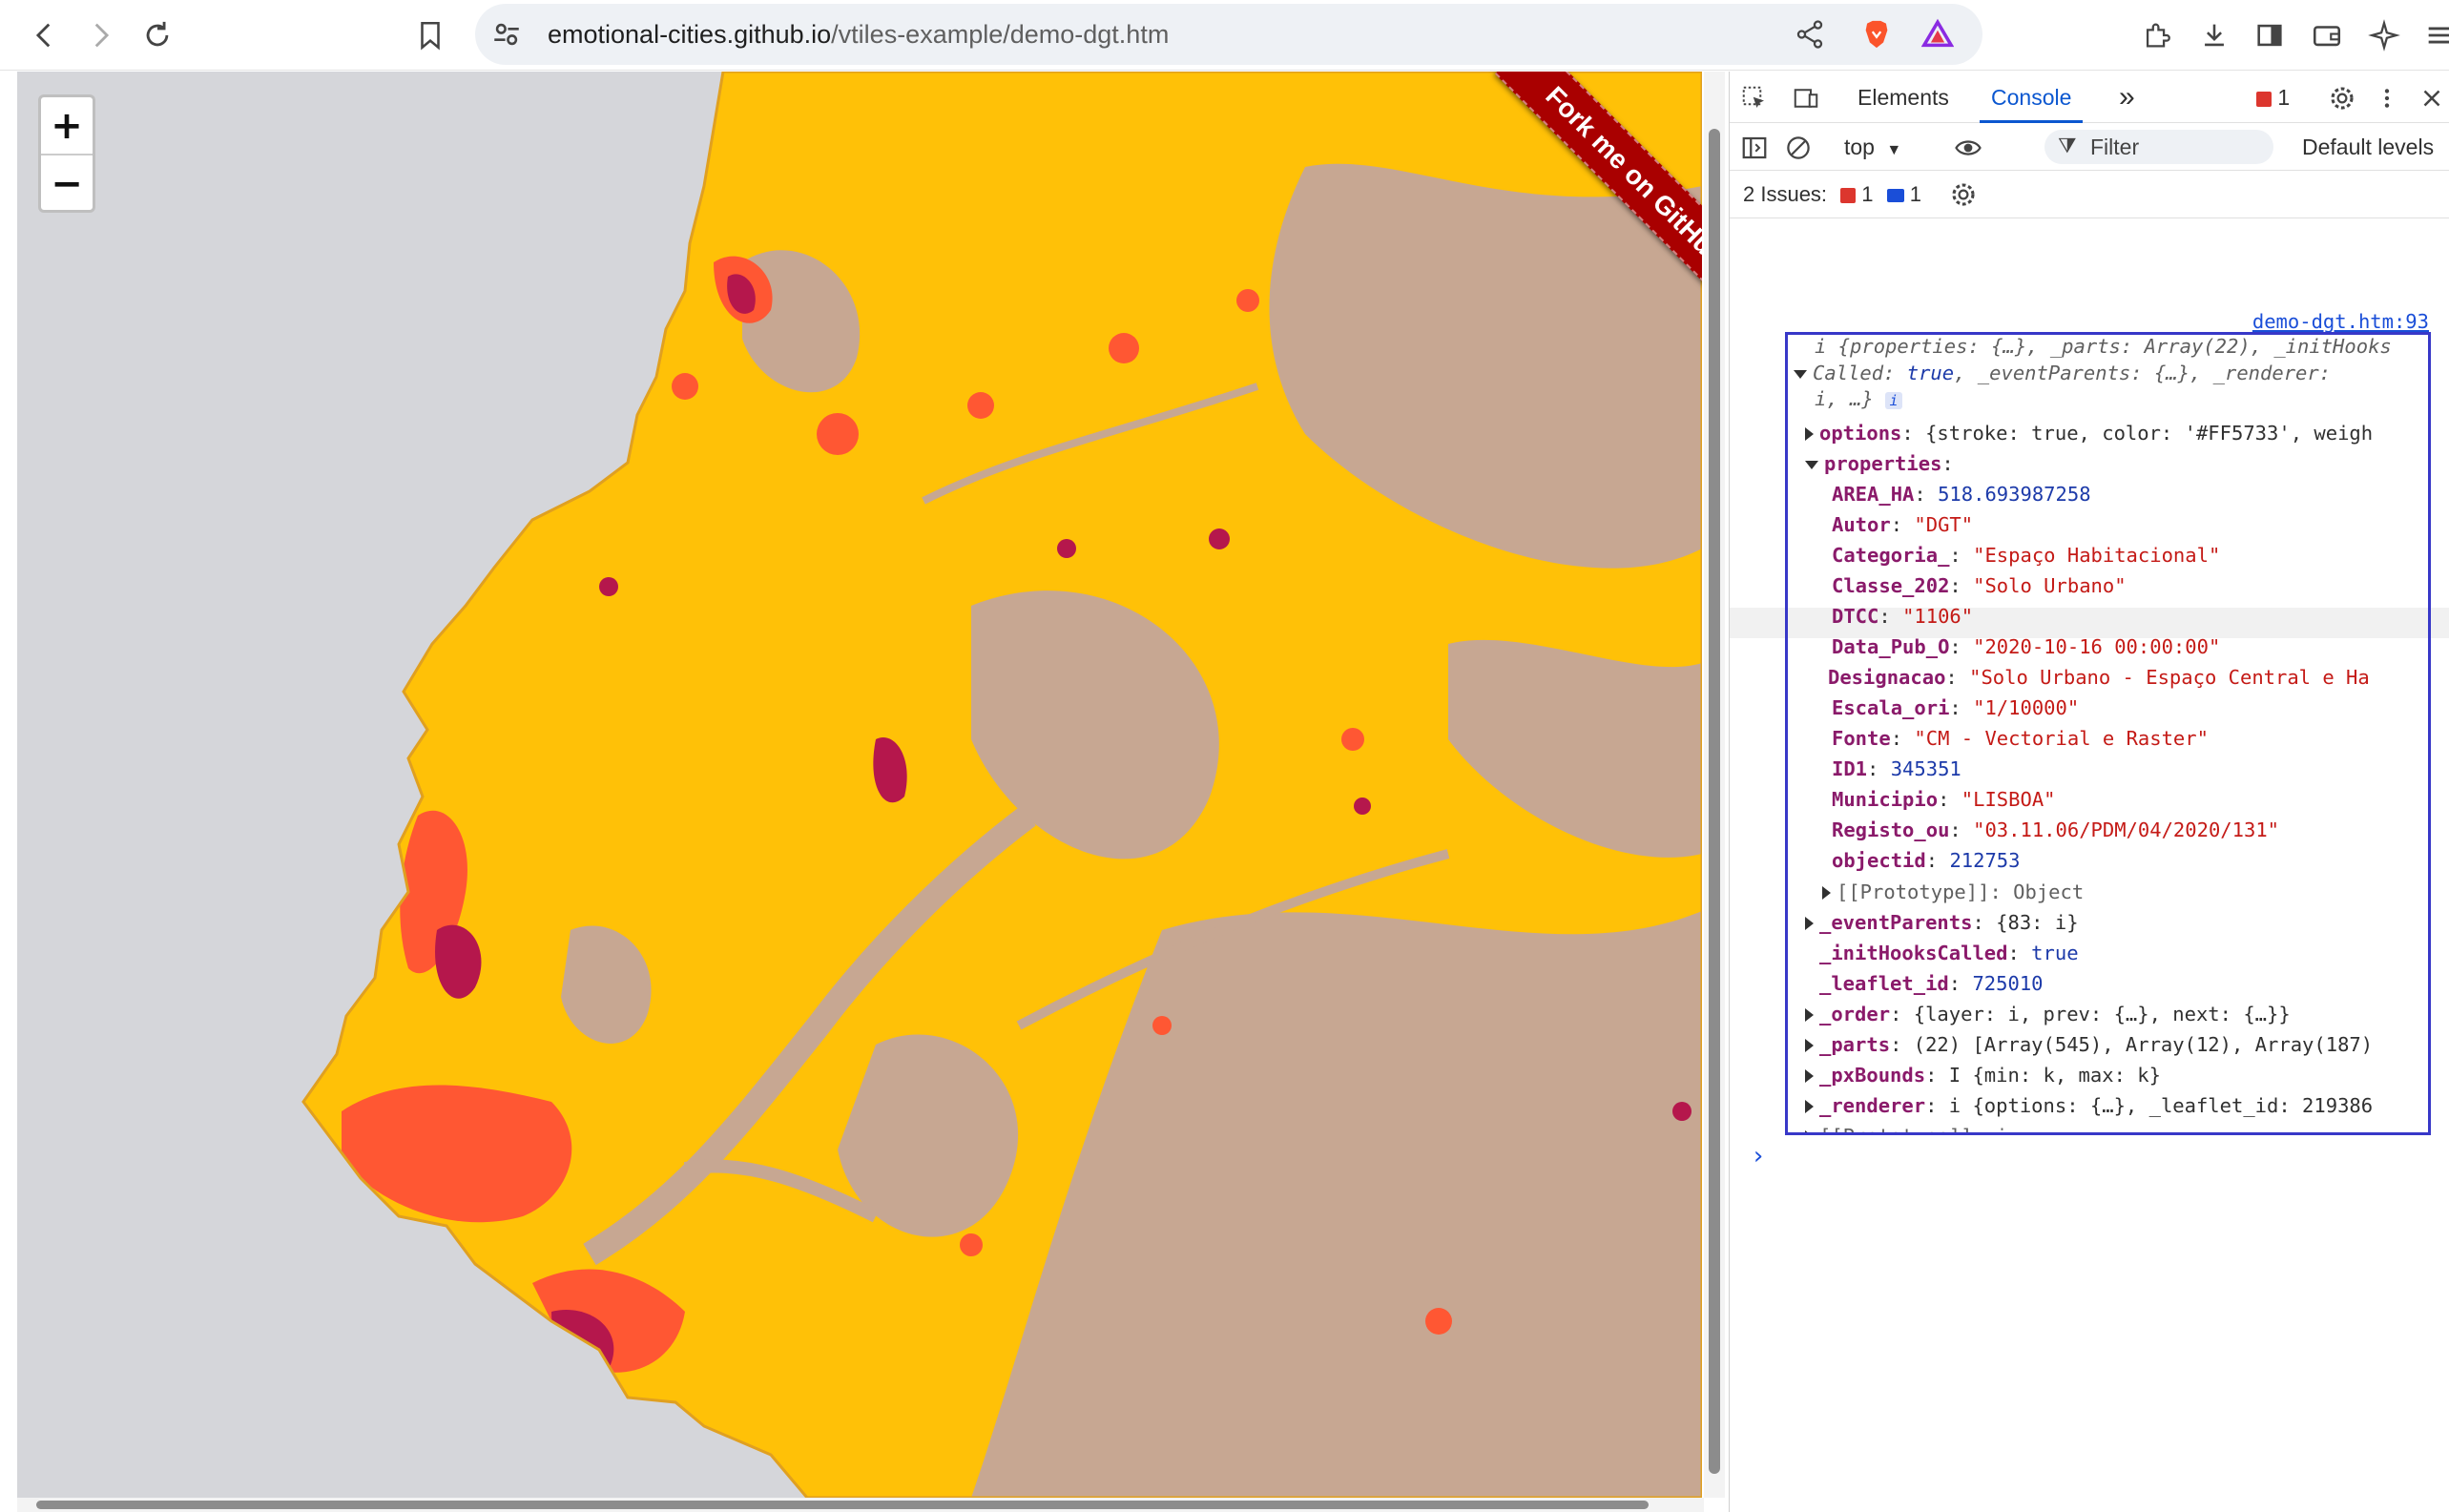 The height and width of the screenshot is (1512, 2449). What do you see at coordinates (1810, 34) in the screenshot?
I see `share-button` at bounding box center [1810, 34].